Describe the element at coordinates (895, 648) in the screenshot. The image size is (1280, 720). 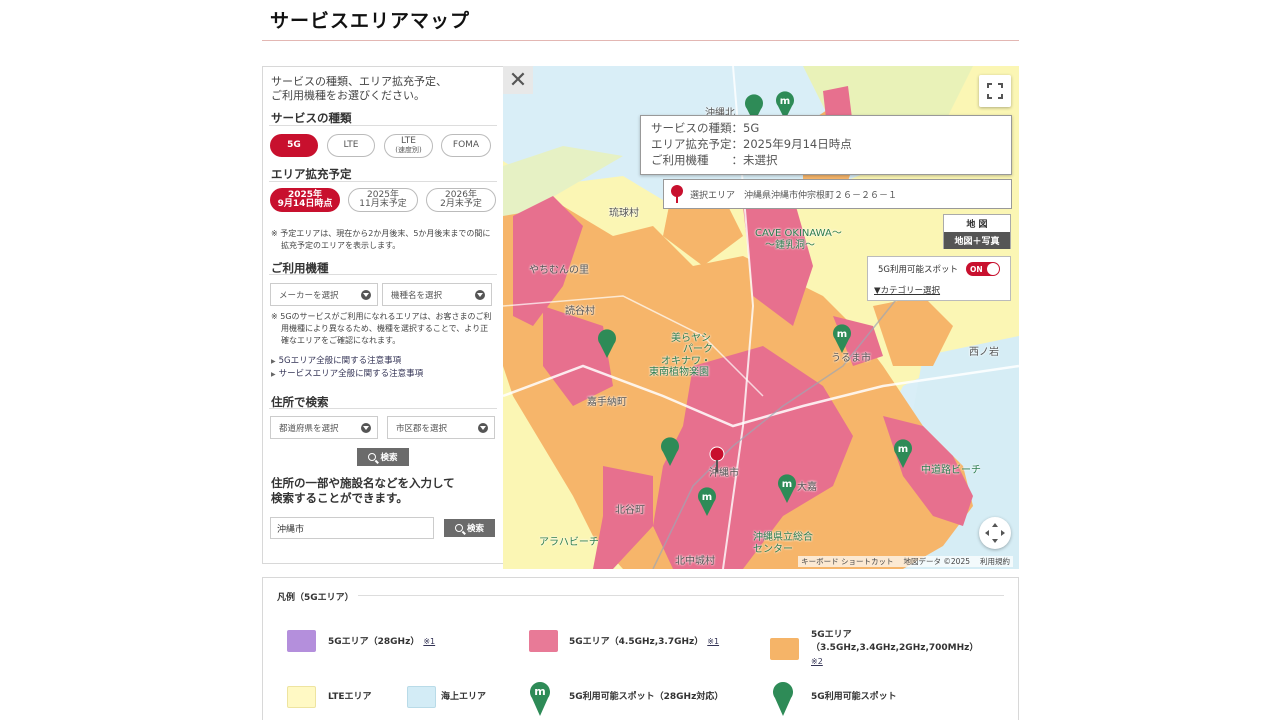
I see `legend-item-35ghz: 5Gエリア （3.5GHz,3.4GHz,2GHz,700MHz） ※2` at that location.